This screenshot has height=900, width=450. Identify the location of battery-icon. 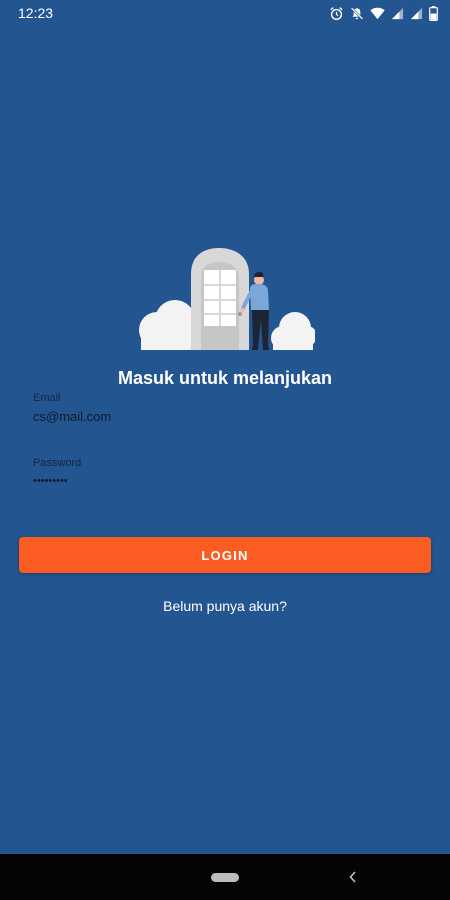
(433, 13).